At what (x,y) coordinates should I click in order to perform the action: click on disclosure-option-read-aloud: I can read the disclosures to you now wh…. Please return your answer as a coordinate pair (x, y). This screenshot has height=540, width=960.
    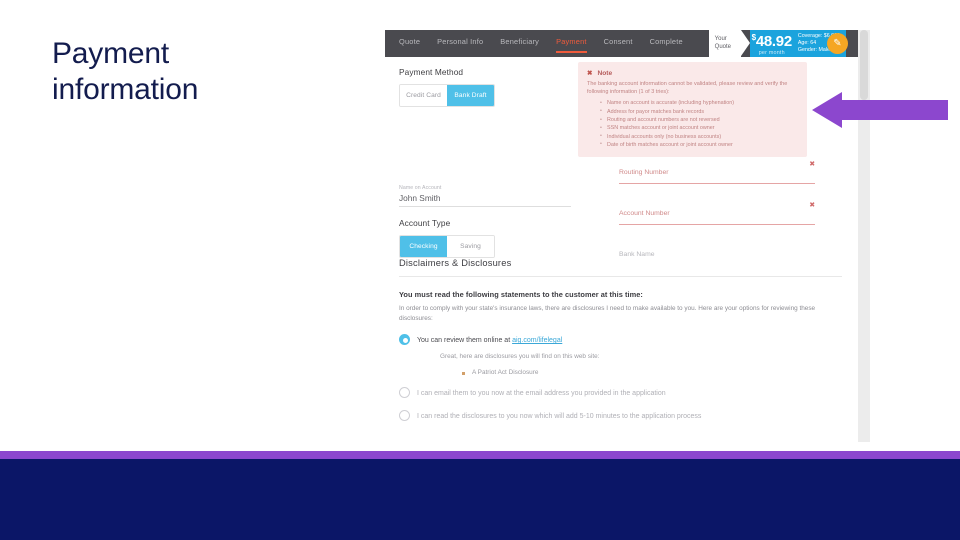
    Looking at the image, I should click on (620, 416).